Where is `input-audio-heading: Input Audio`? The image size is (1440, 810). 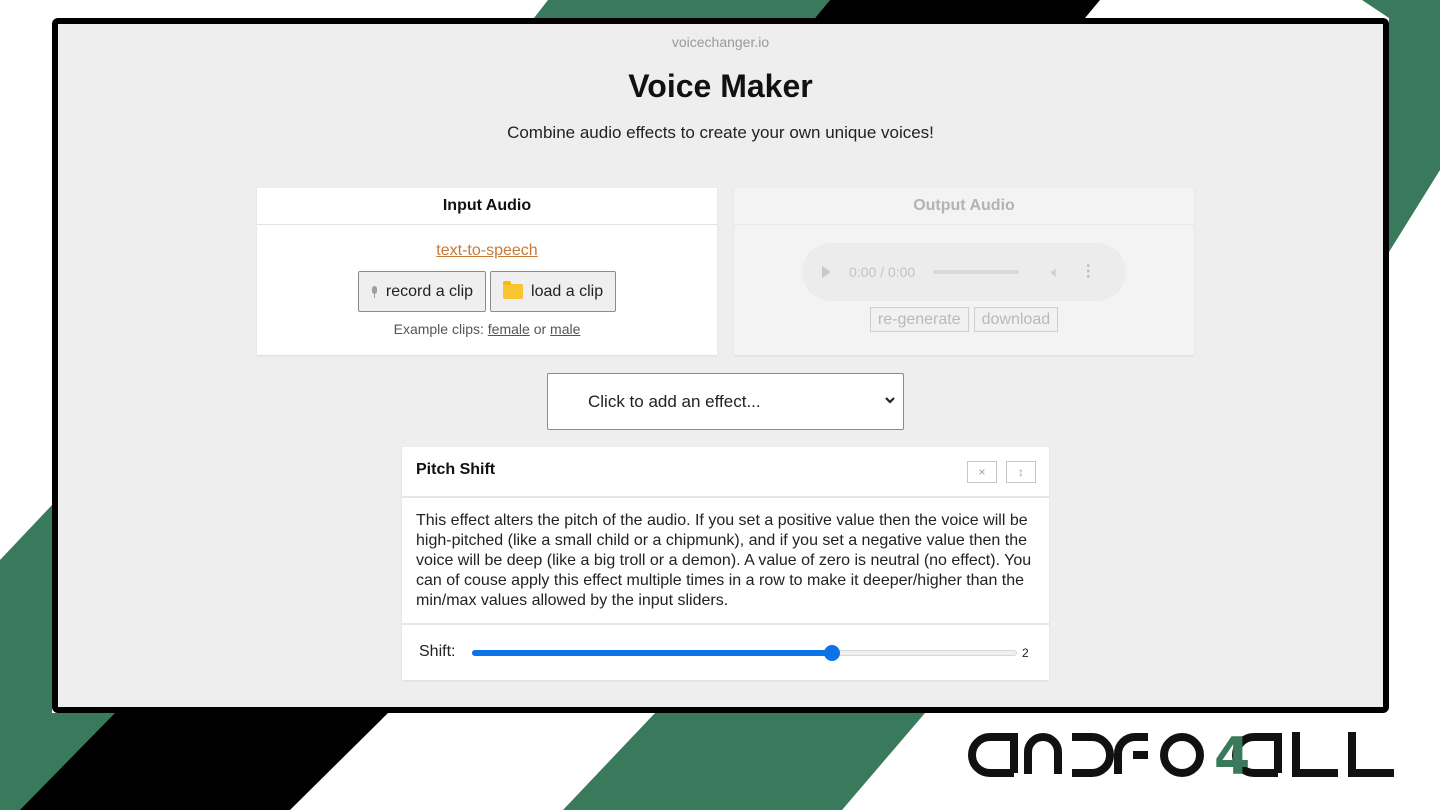
input-audio-heading: Input Audio is located at coordinates (487, 206).